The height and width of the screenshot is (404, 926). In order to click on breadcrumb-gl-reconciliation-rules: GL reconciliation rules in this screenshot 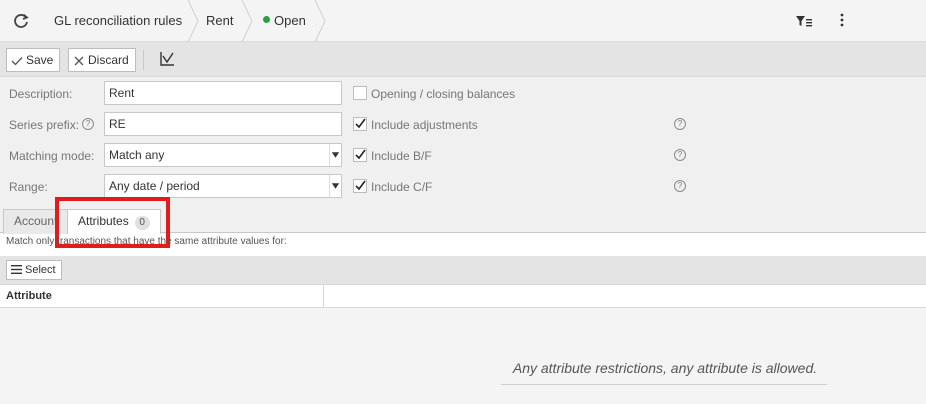, I will do `click(118, 21)`.